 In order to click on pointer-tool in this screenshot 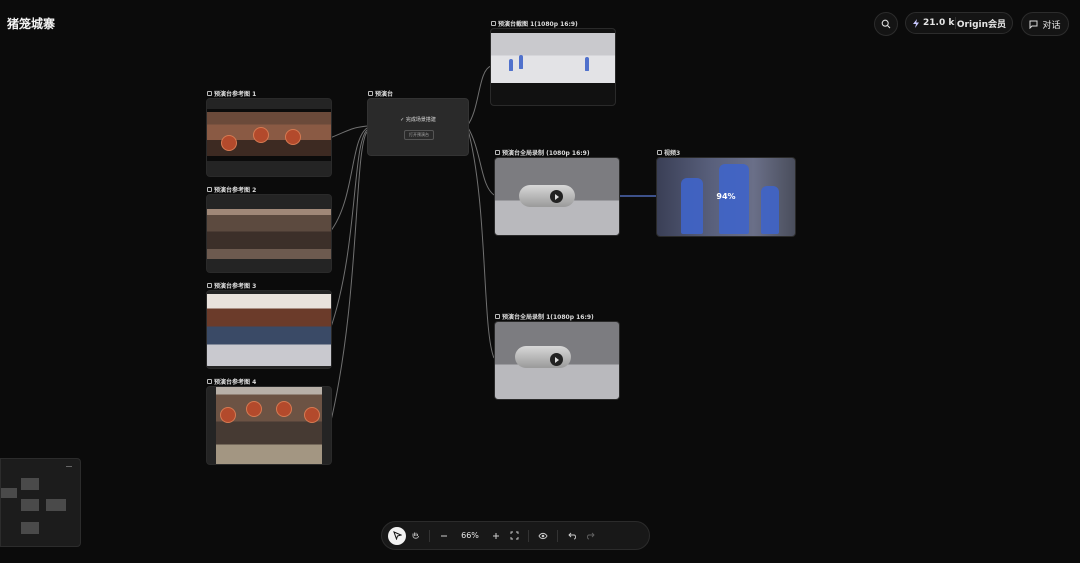, I will do `click(397, 535)`.